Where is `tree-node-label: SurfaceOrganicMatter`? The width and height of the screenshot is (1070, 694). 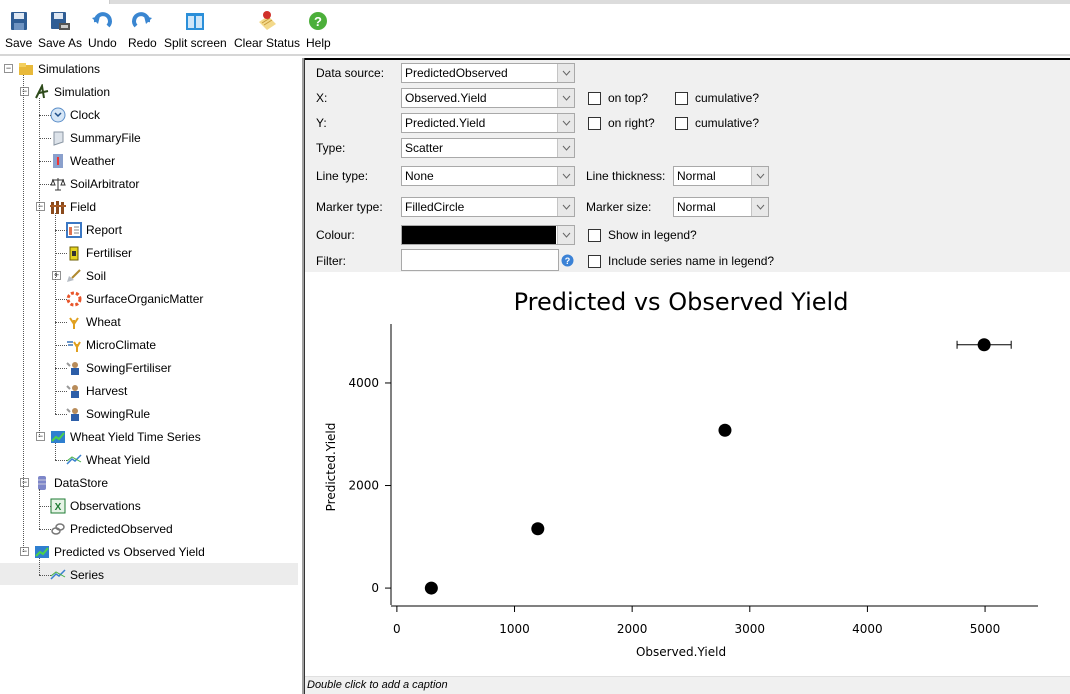
tree-node-label: SurfaceOrganicMatter is located at coordinates (145, 299).